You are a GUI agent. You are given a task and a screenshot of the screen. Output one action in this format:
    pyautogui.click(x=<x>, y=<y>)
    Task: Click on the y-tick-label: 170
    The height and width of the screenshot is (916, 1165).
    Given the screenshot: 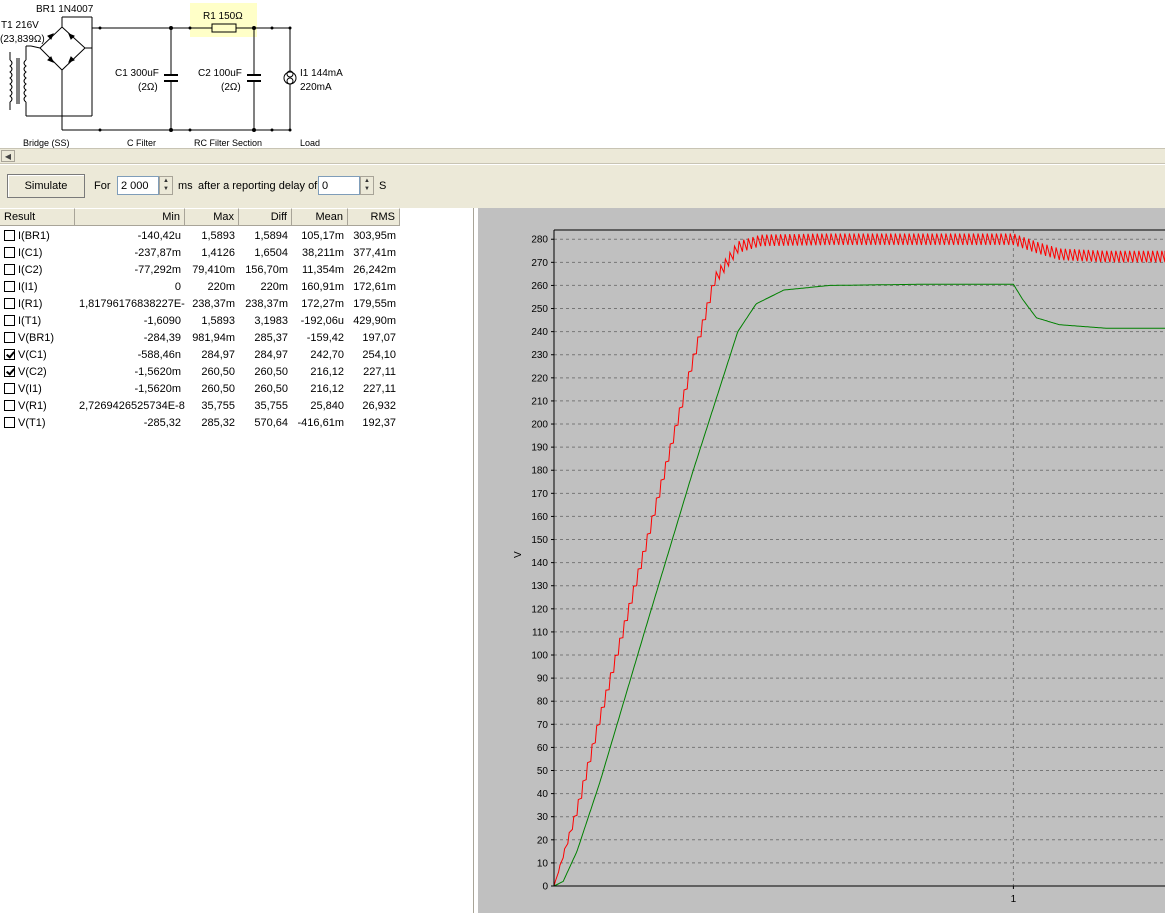 What is the action you would take?
    pyautogui.click(x=539, y=494)
    